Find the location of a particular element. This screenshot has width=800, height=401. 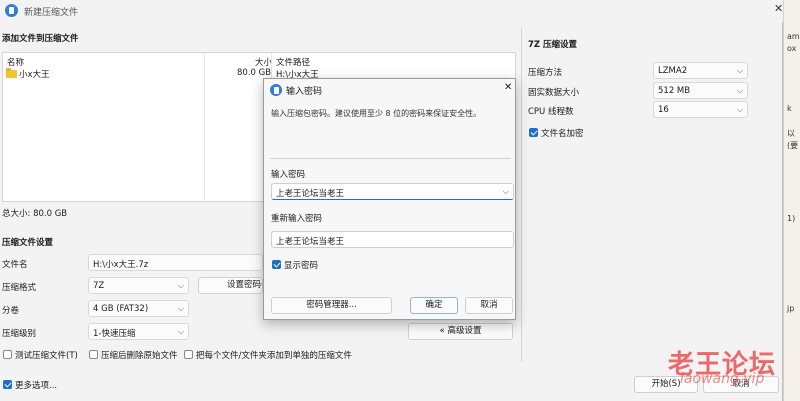

reenter-password-label: 重新输入密码 is located at coordinates (297, 219).